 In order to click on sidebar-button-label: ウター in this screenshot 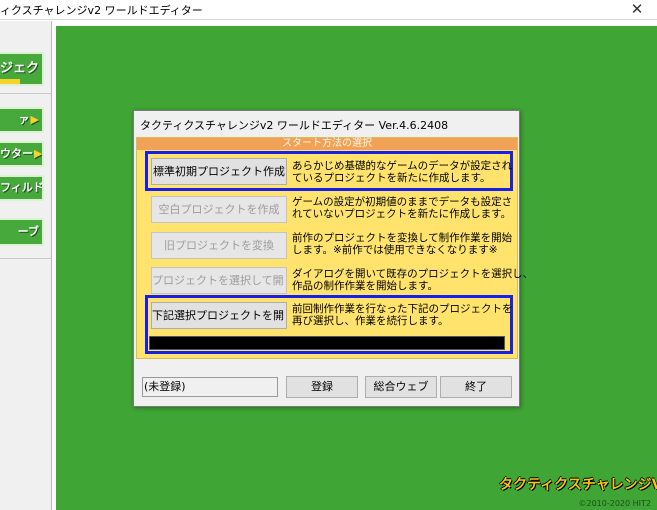, I will do `click(16, 153)`.